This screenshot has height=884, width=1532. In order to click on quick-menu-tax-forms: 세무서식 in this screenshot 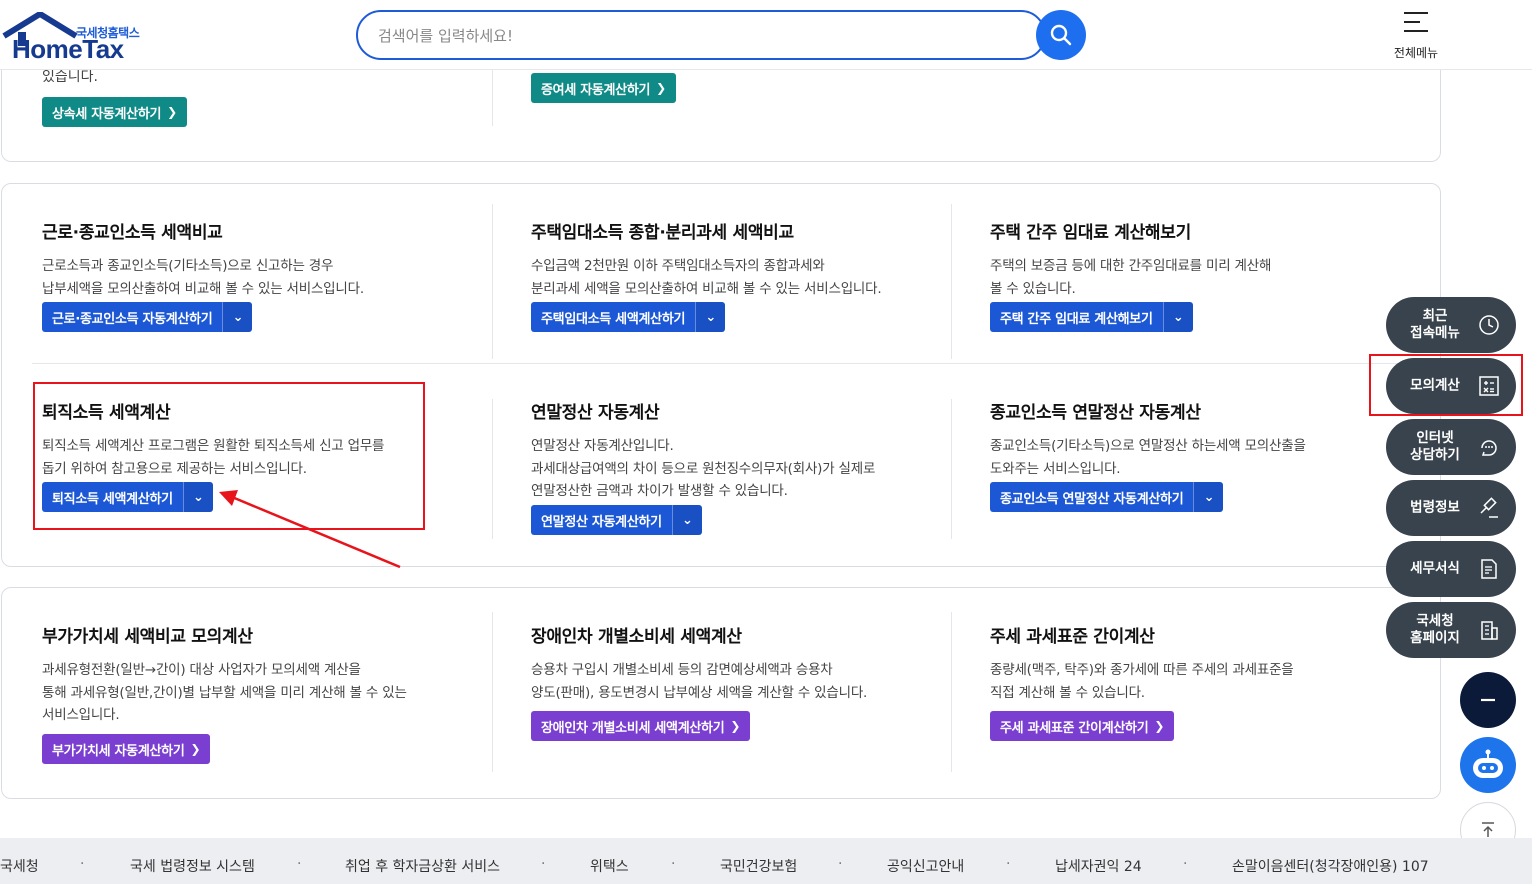, I will do `click(1451, 569)`.